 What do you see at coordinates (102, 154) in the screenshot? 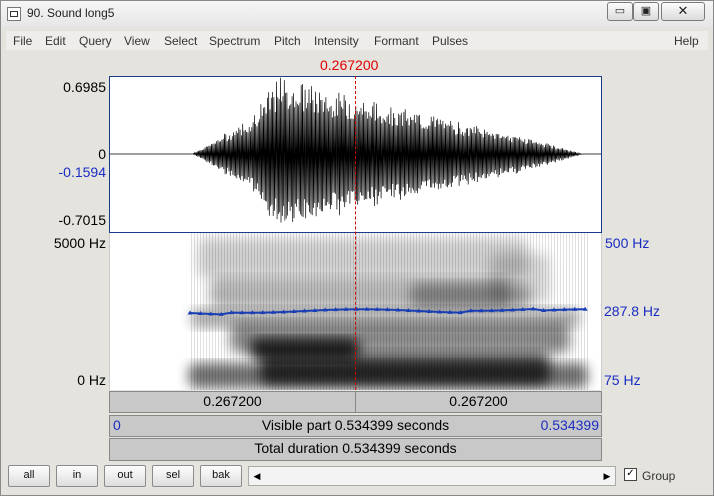
I see `waveform-zero-label: 0` at bounding box center [102, 154].